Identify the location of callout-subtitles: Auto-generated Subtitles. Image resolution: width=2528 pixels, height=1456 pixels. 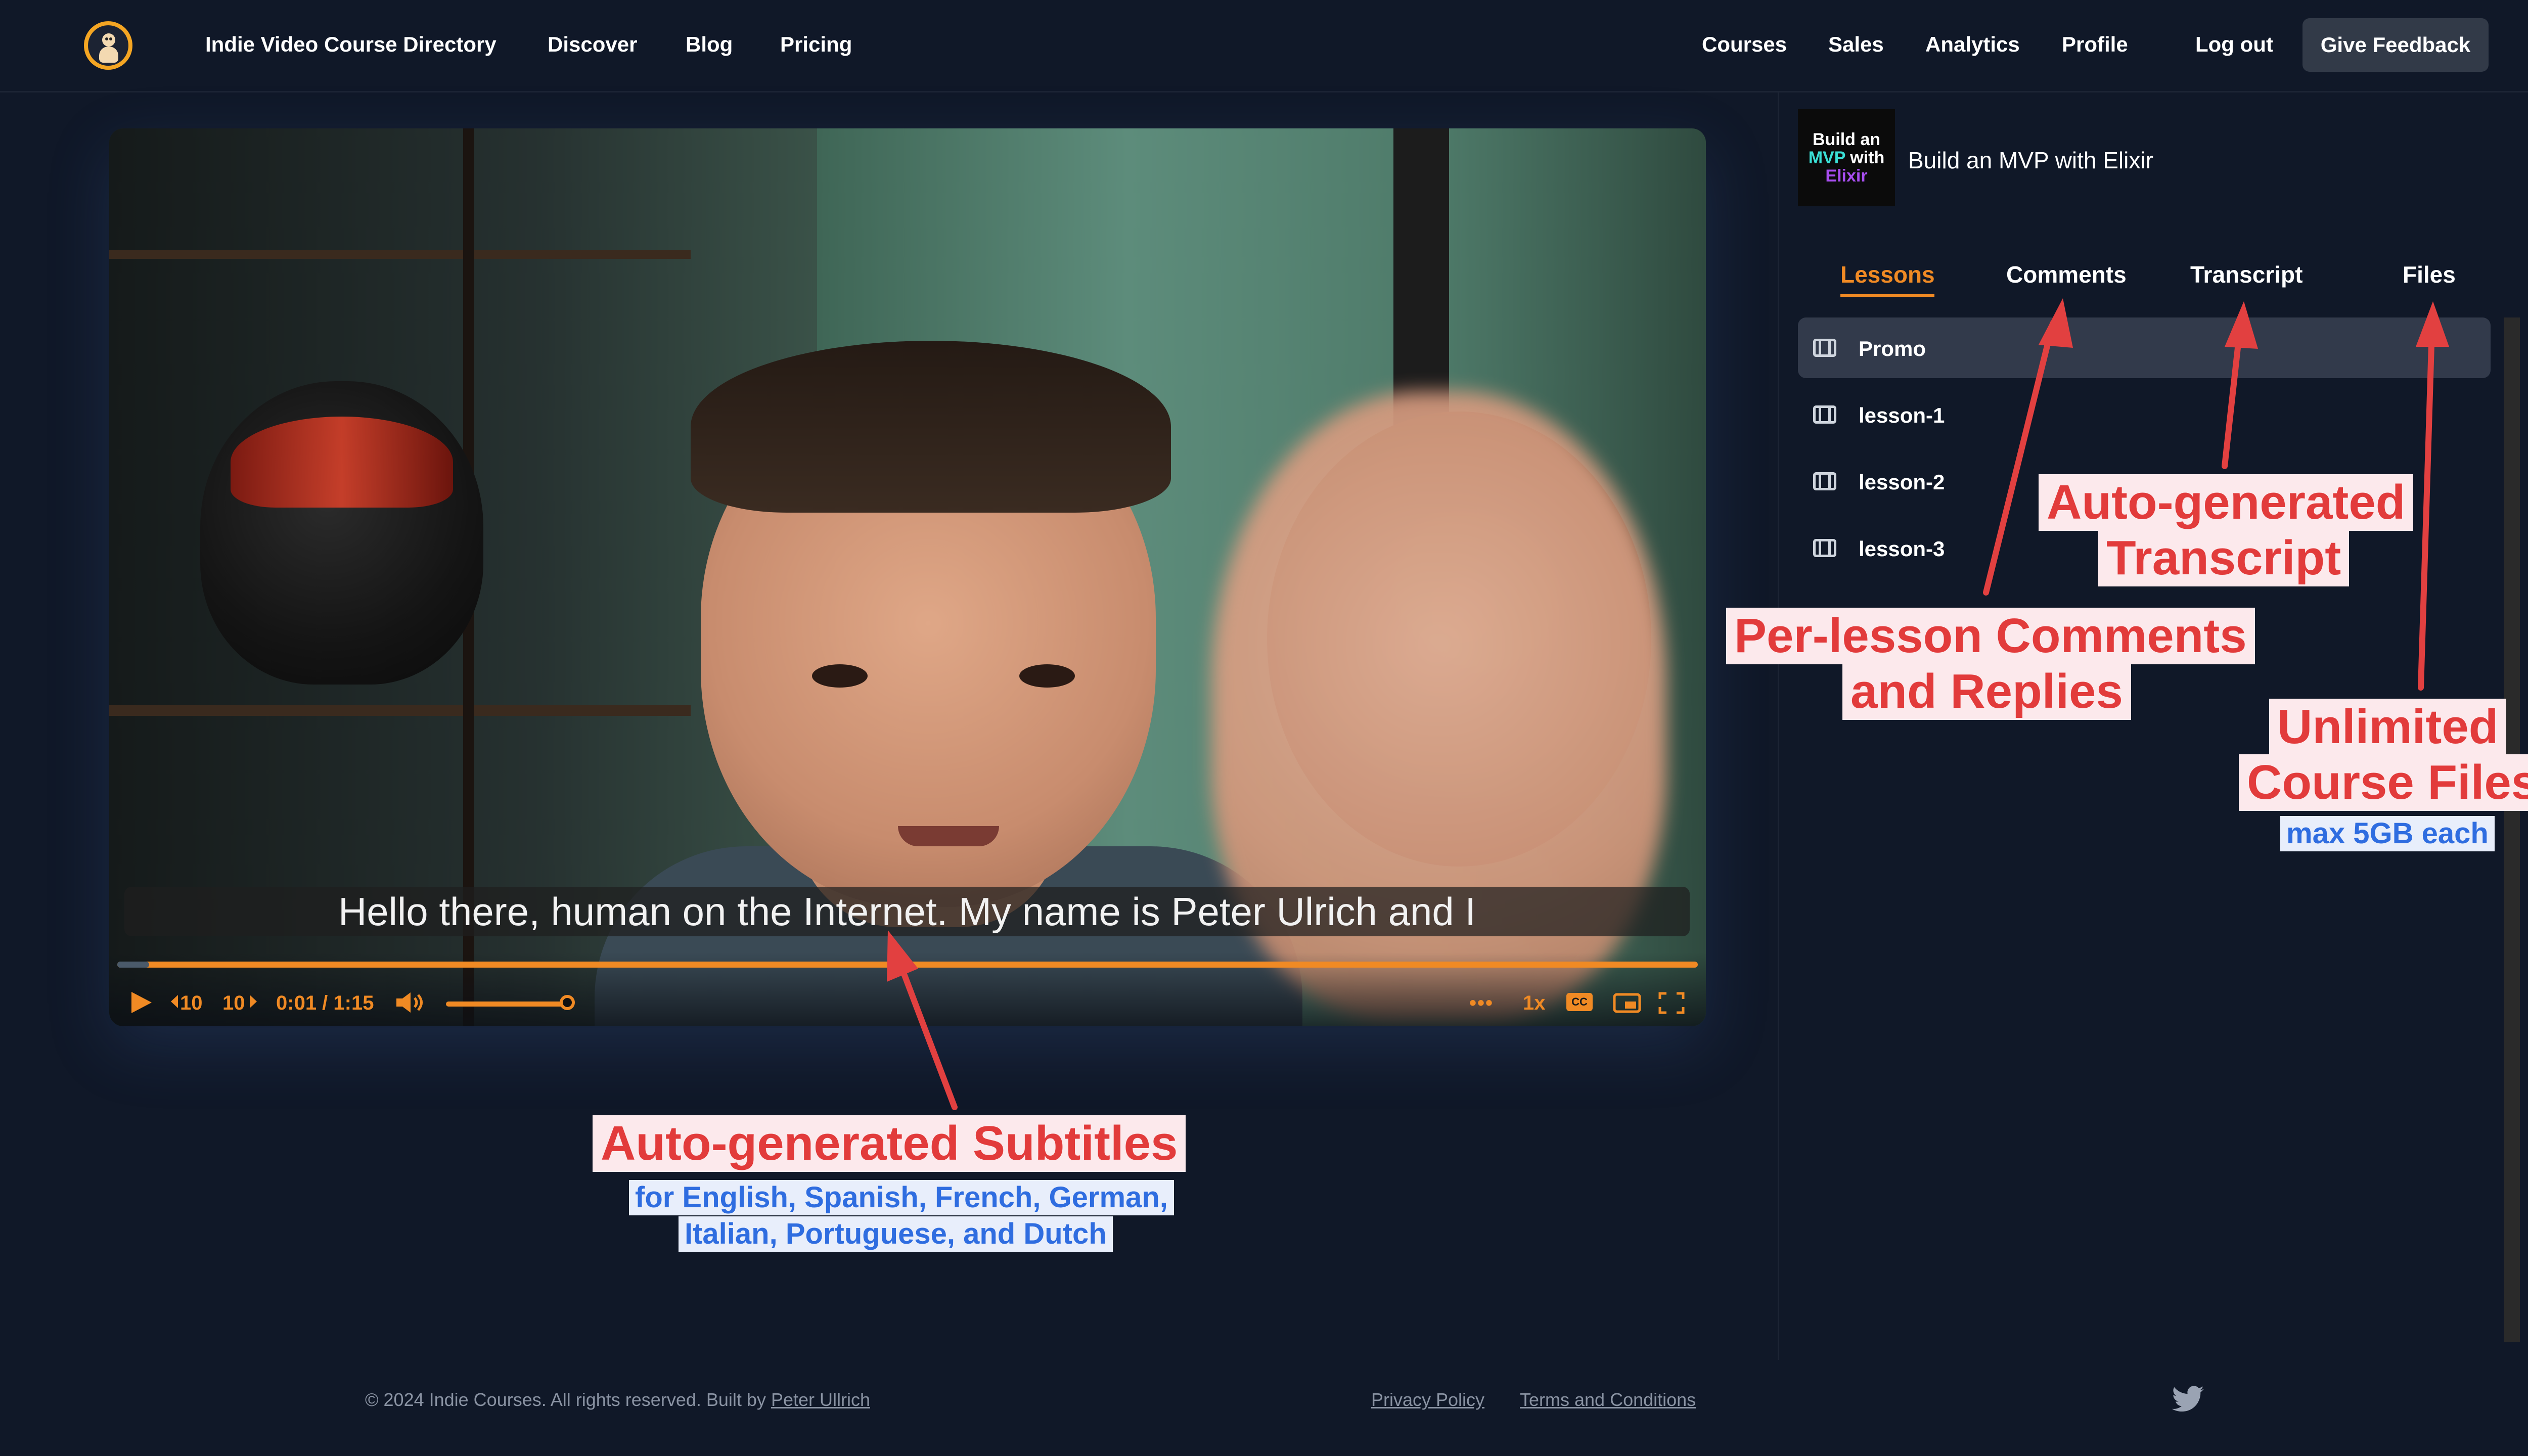
(890, 1143).